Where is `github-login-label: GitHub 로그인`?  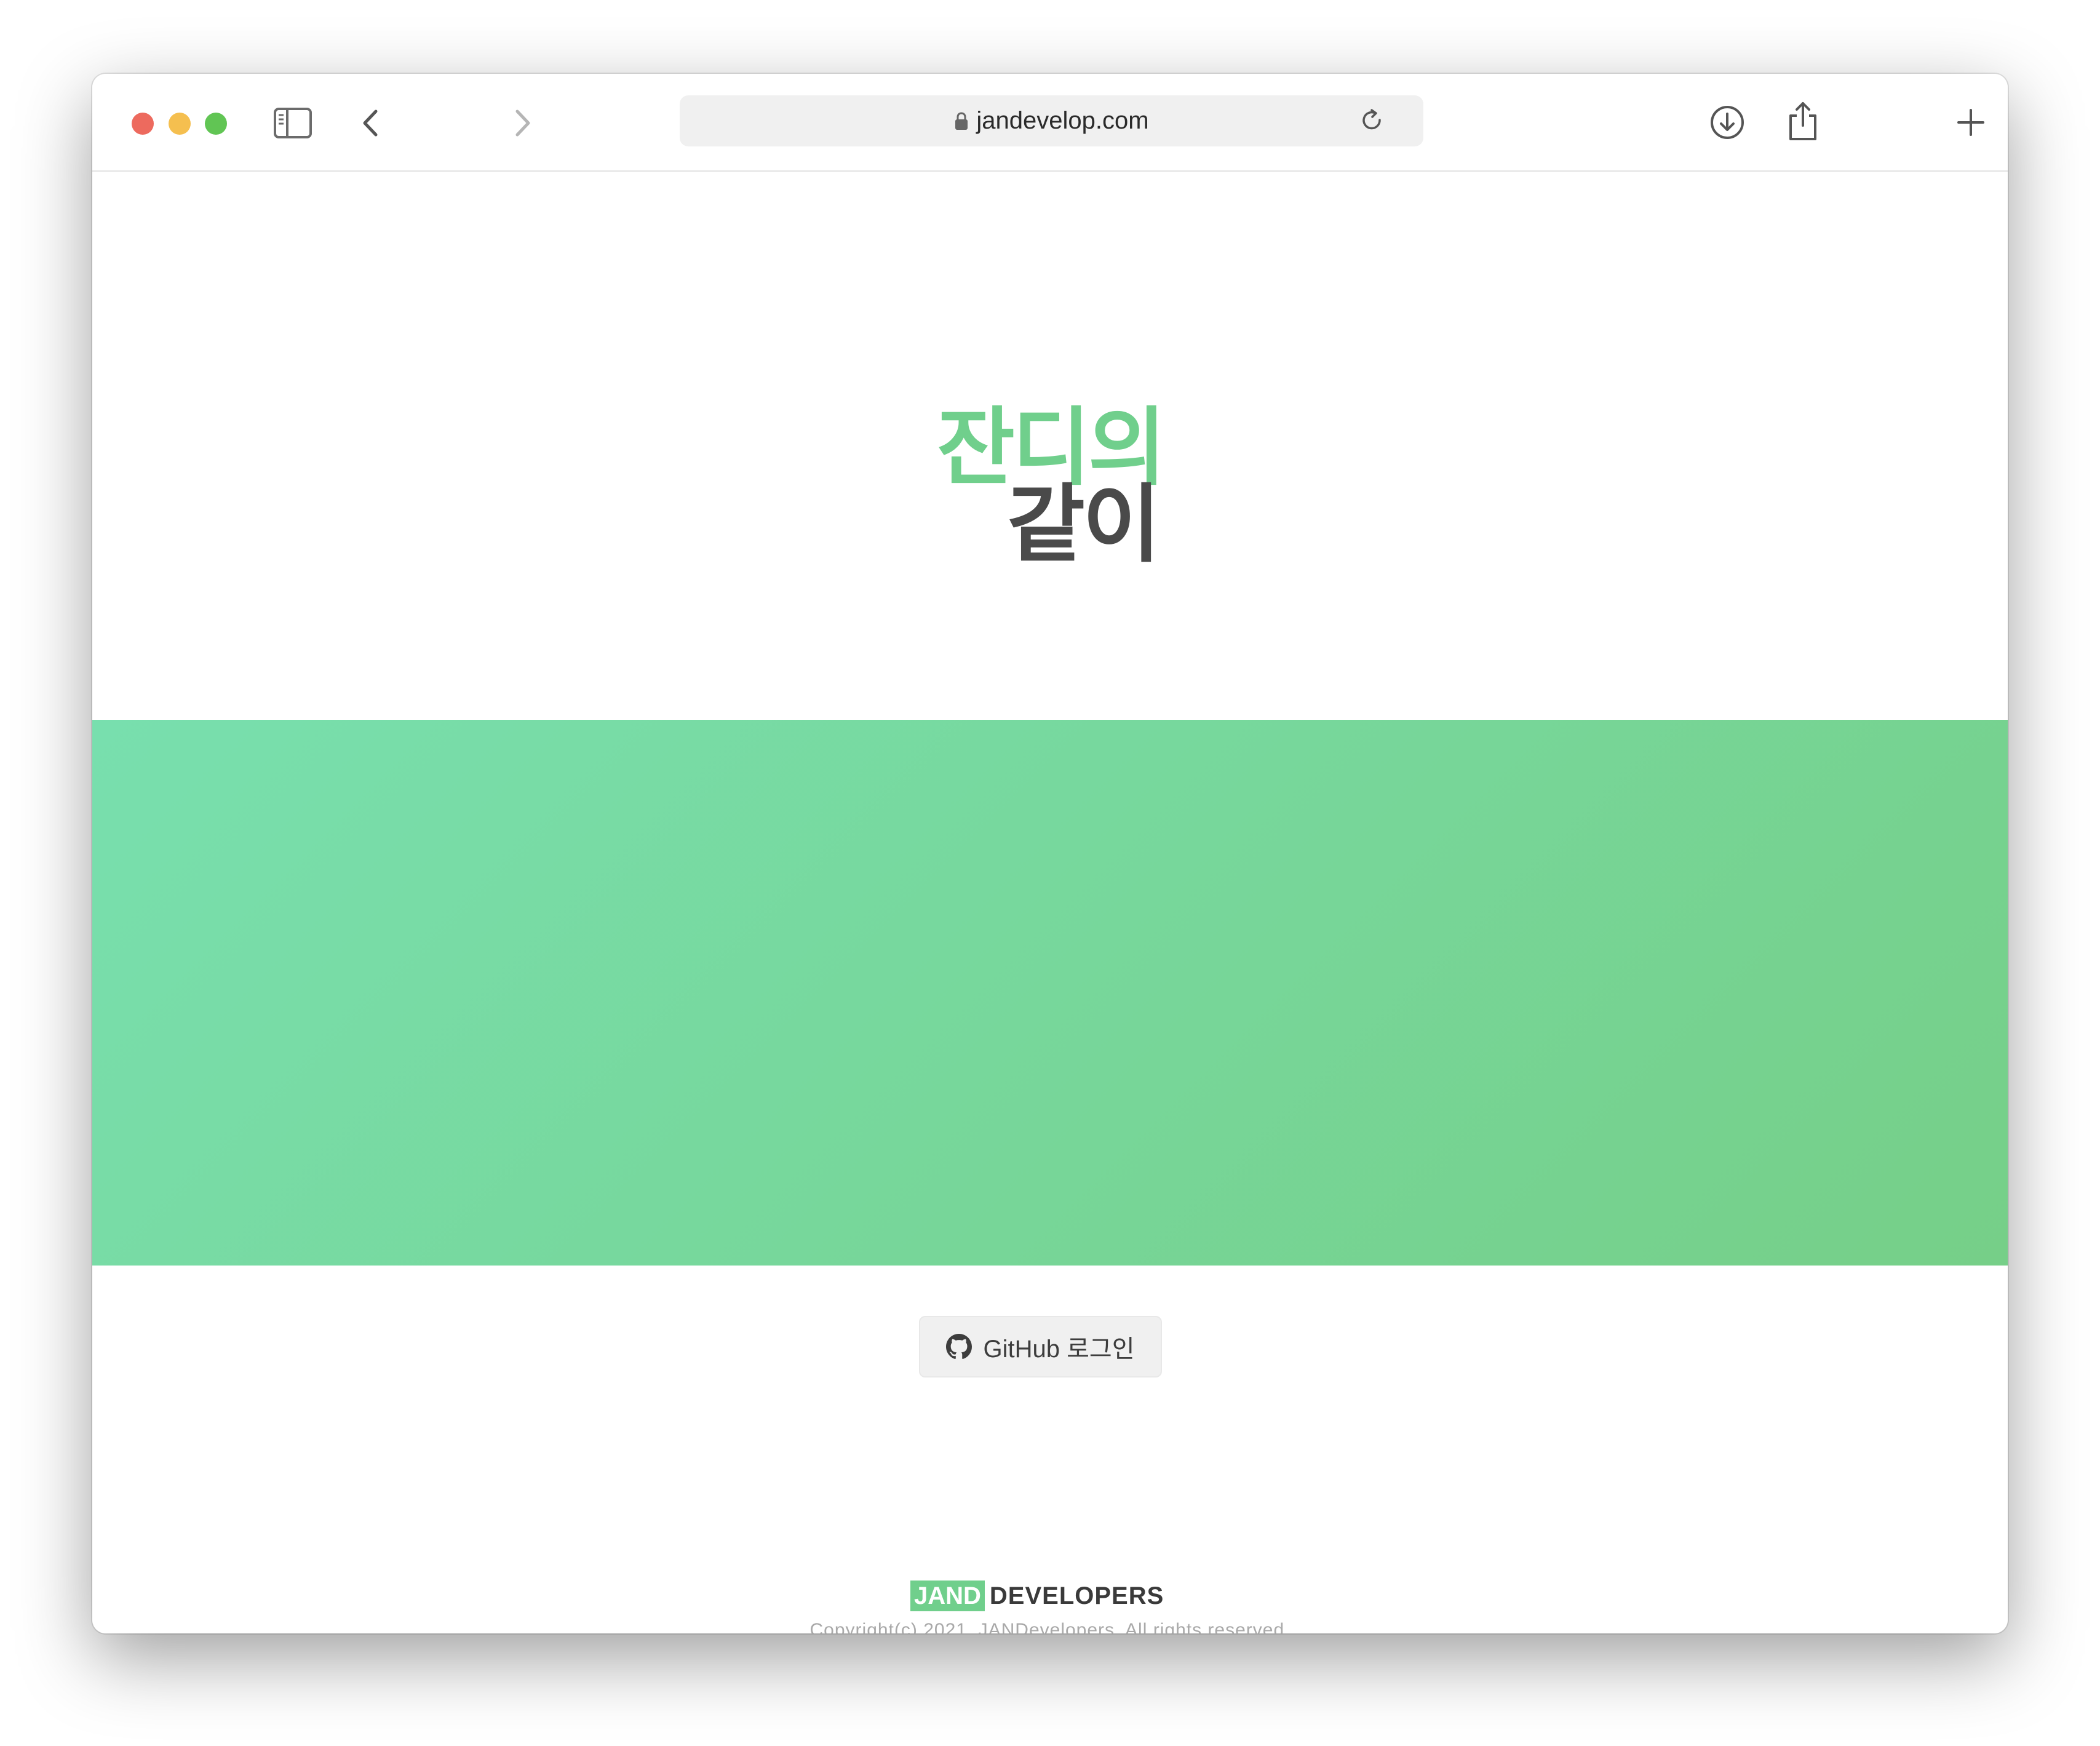
github-login-label: GitHub 로그인 is located at coordinates (1059, 1349).